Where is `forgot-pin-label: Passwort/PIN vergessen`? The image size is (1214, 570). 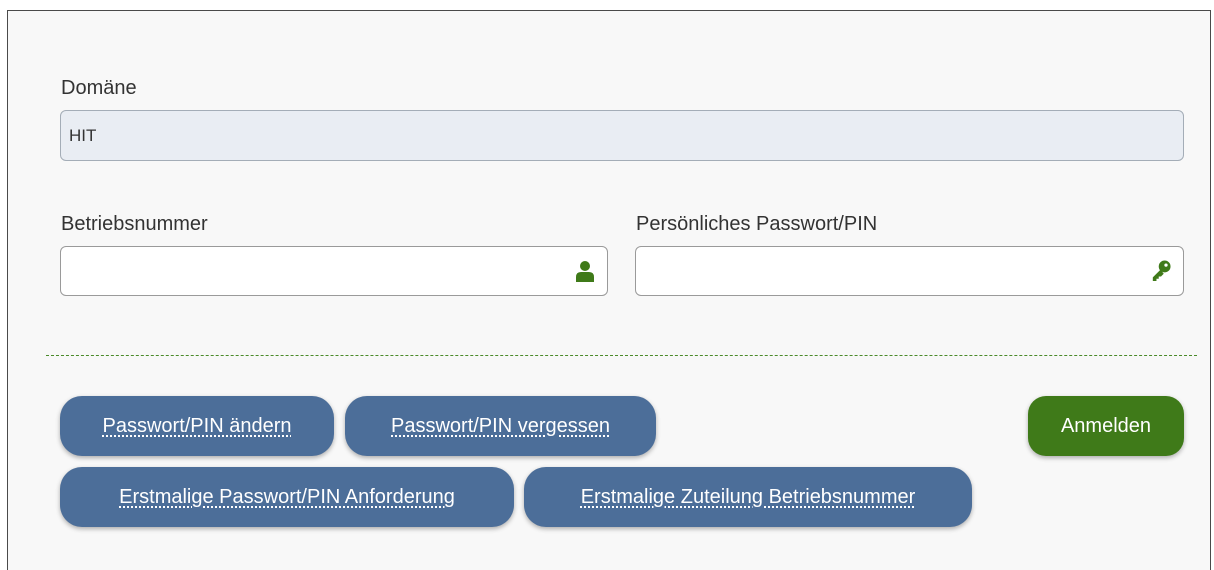
forgot-pin-label: Passwort/PIN vergessen is located at coordinates (500, 425).